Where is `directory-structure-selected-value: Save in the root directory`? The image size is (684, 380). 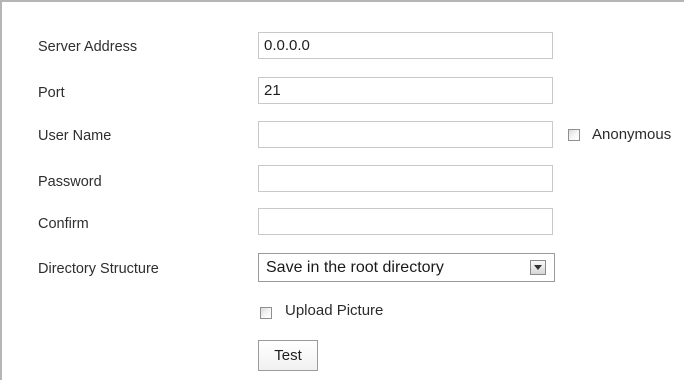
directory-structure-selected-value: Save in the root directory is located at coordinates (355, 267).